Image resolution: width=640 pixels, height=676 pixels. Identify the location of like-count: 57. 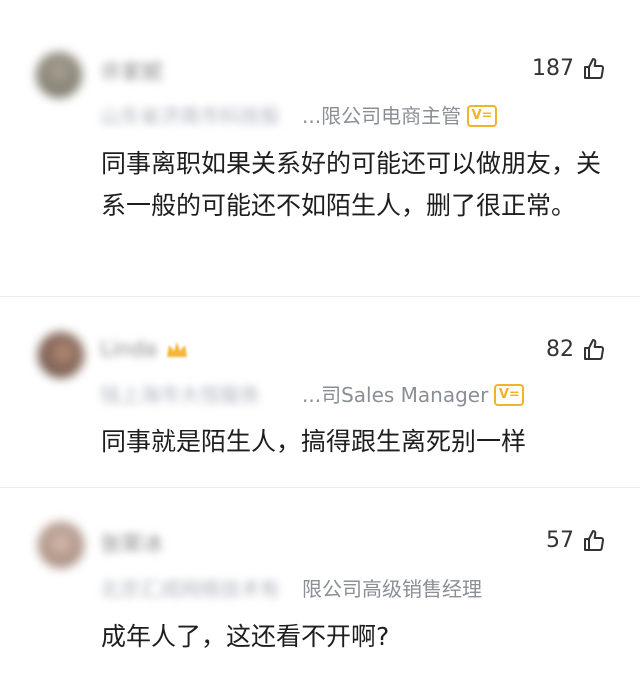
(560, 540).